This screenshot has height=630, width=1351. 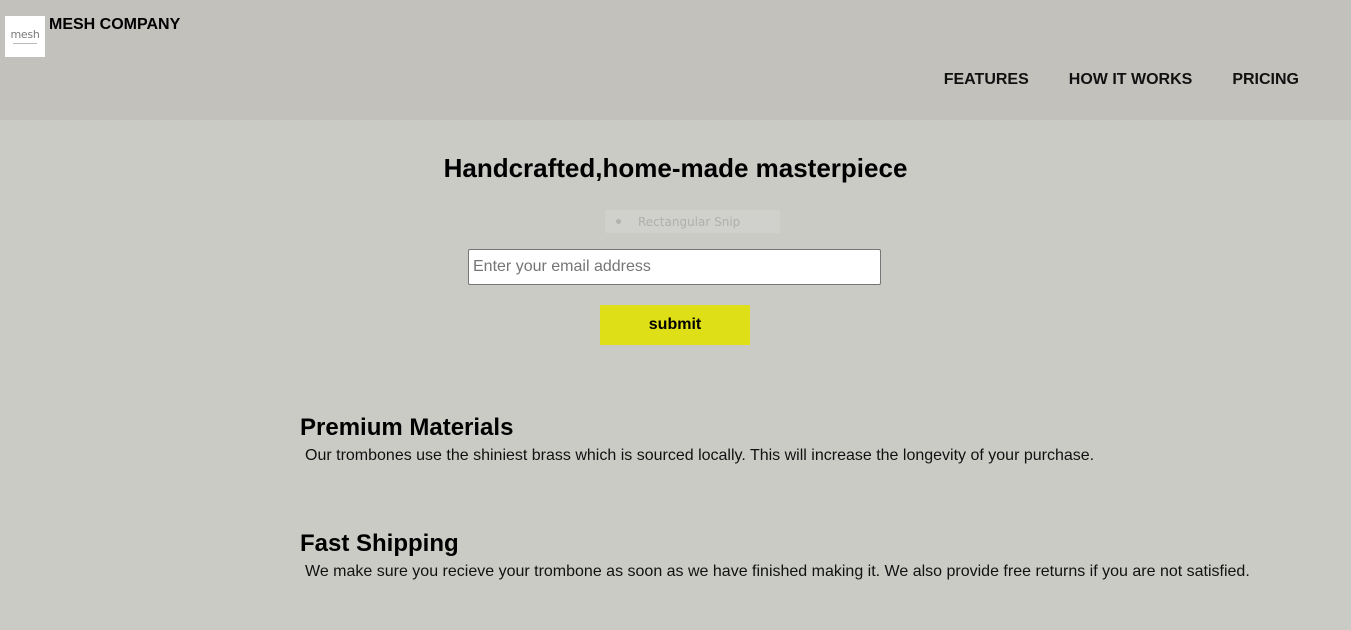 I want to click on nav-link-features: FEATURES, so click(x=986, y=80).